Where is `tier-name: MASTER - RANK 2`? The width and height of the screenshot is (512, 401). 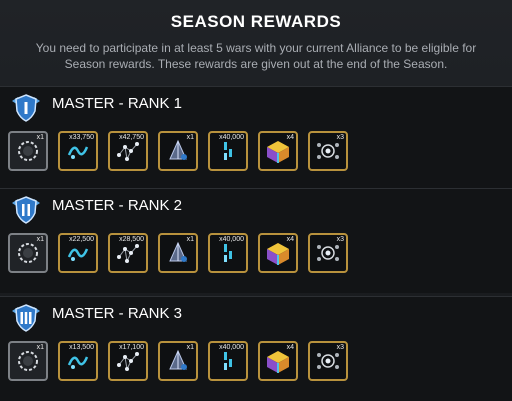 tier-name: MASTER - RANK 2 is located at coordinates (117, 205).